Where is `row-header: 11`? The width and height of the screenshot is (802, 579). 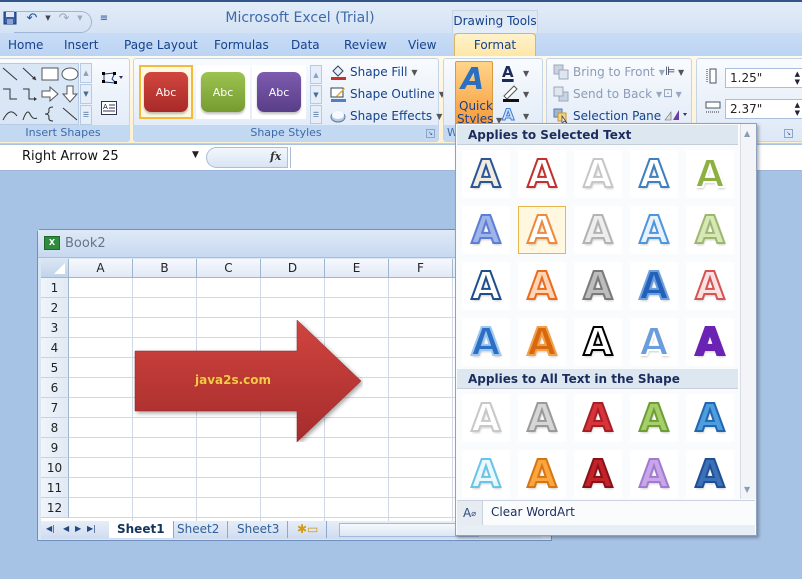
row-header: 11 is located at coordinates (55, 488).